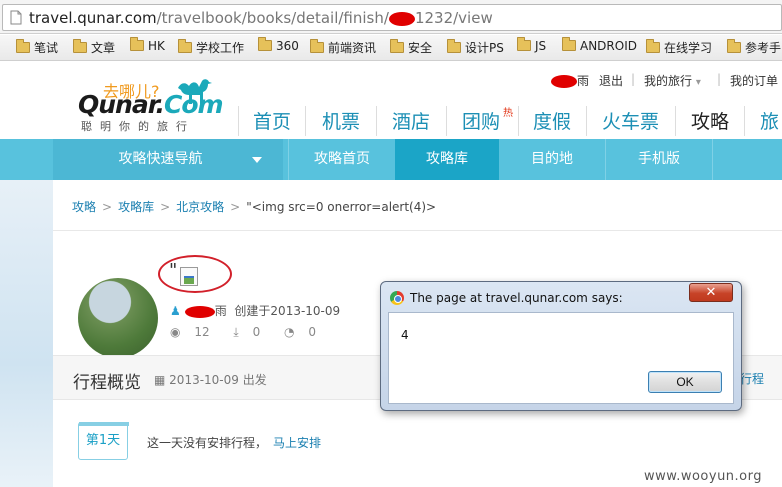  Describe the element at coordinates (272, 18) in the screenshot. I see `url-path-start: /travelbook/books/detail/finish/` at that location.